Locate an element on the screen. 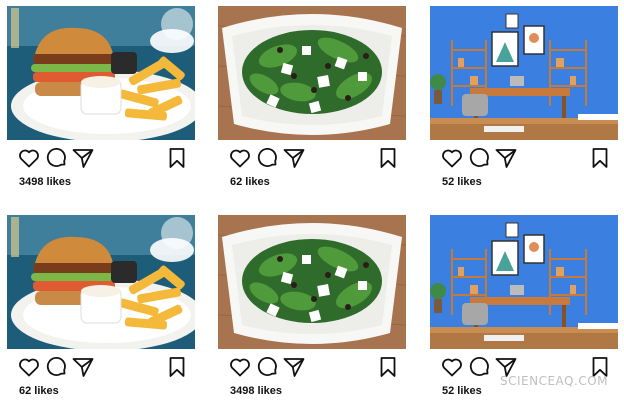 The width and height of the screenshot is (624, 405). watermark: SCIENCEAQ.COM is located at coordinates (554, 381).